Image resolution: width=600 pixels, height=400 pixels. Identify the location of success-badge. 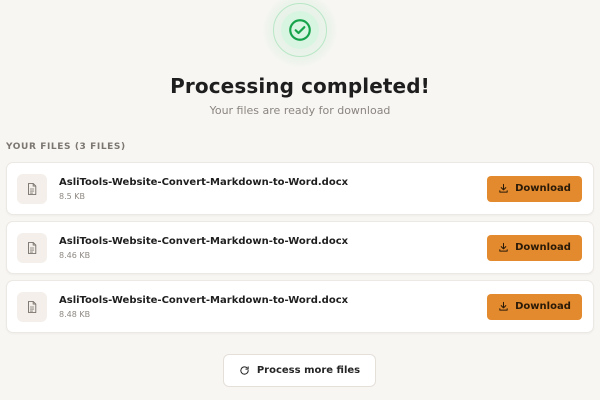
(300, 34).